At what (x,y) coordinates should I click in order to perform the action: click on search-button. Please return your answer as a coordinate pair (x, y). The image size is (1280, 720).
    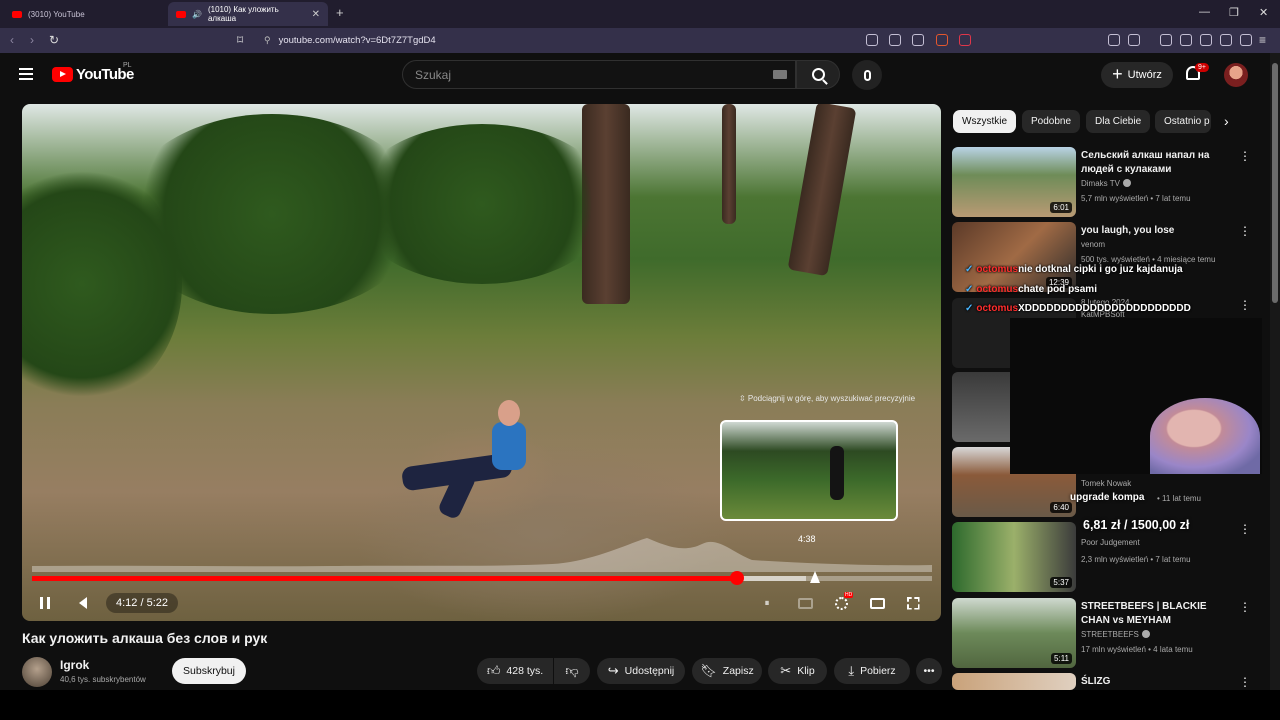
    Looking at the image, I should click on (818, 74).